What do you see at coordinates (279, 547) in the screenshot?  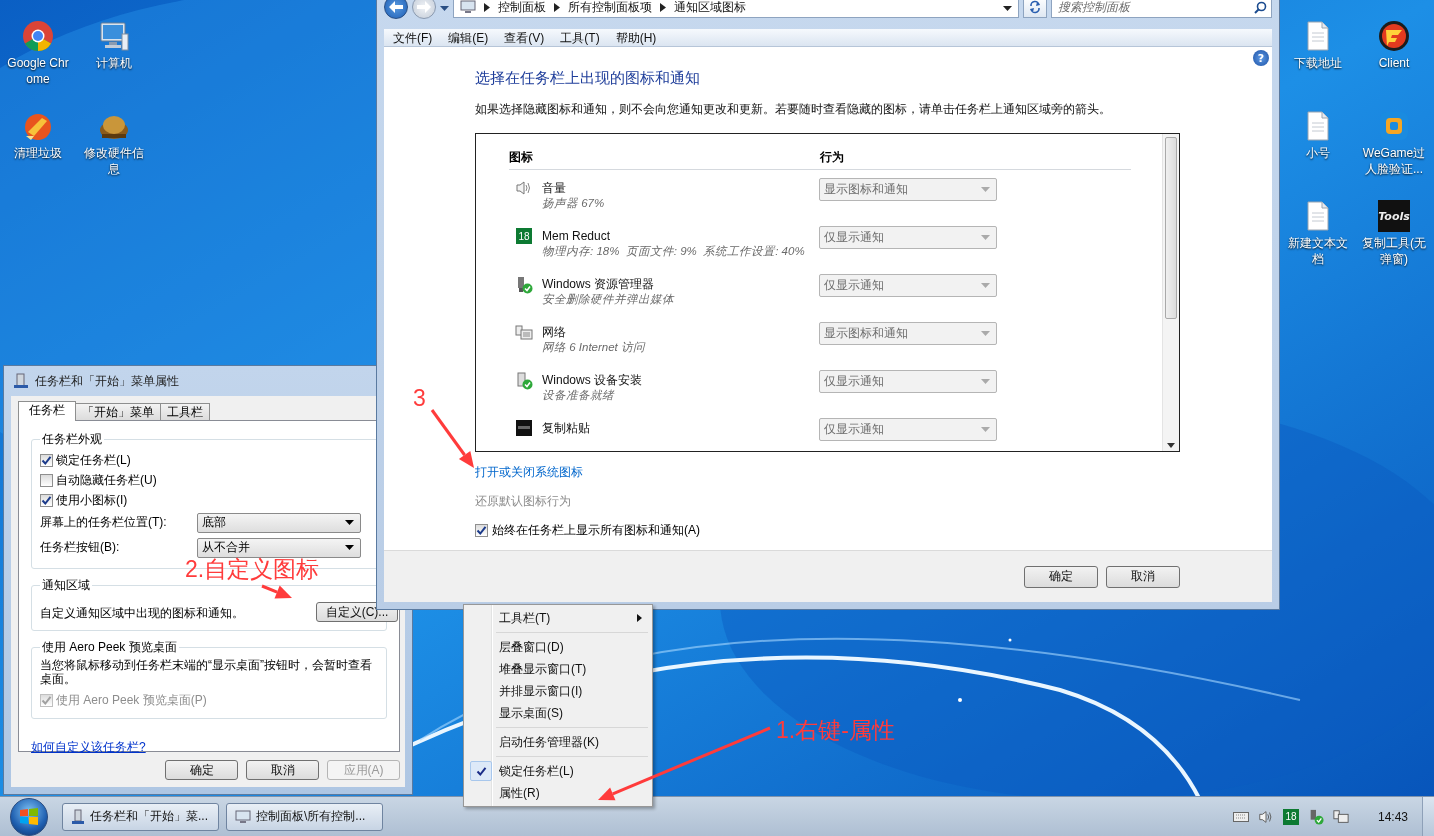 I see `dropdown: 从不合并` at bounding box center [279, 547].